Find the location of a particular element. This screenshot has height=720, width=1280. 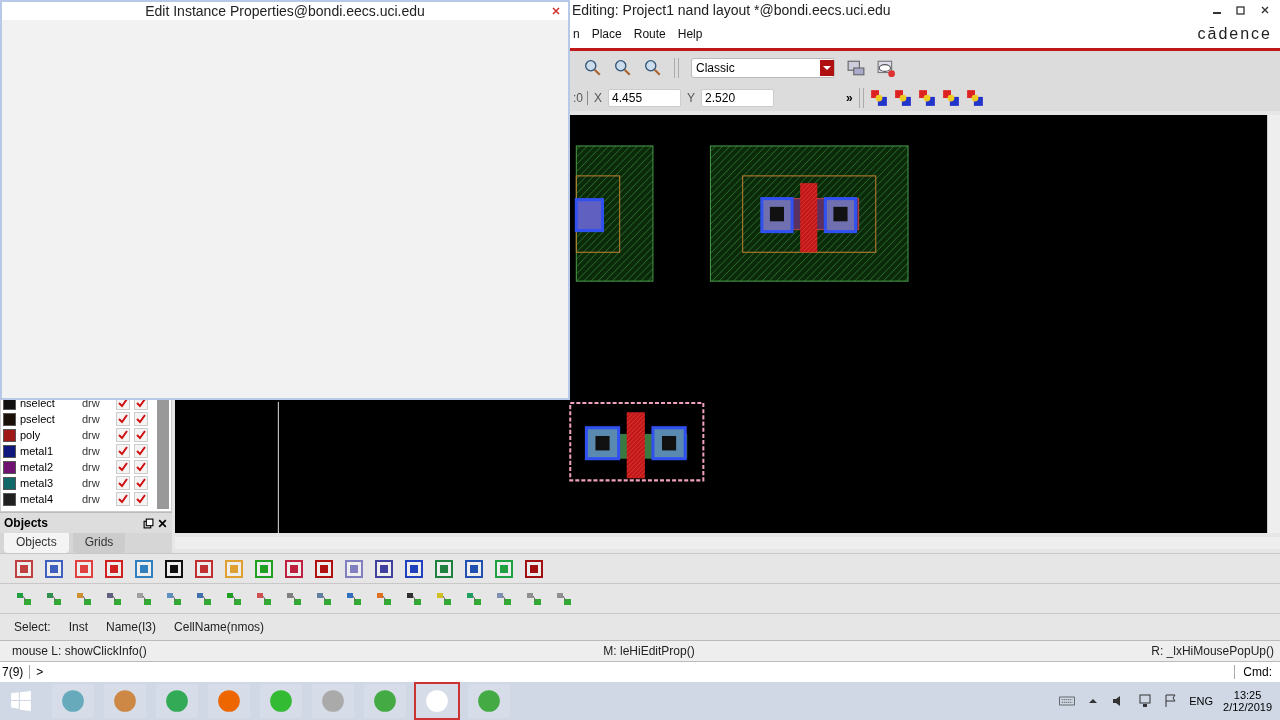

panel-tab: Objects is located at coordinates (36, 543).